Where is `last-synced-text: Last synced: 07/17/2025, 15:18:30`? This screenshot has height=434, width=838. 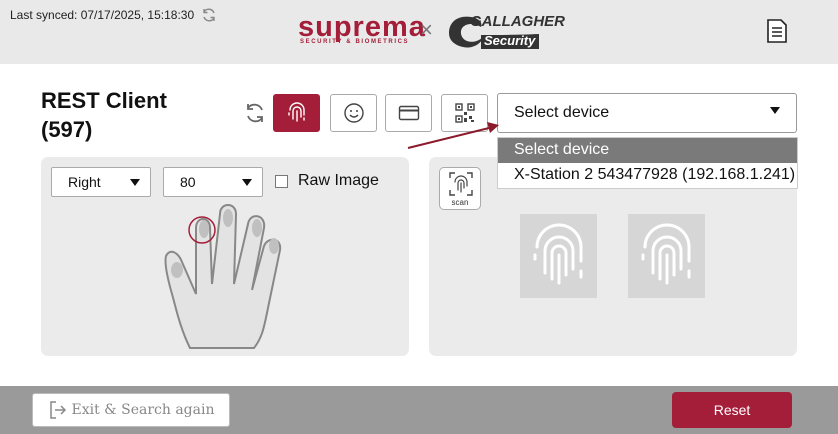 last-synced-text: Last synced: 07/17/2025, 15:18:30 is located at coordinates (102, 15).